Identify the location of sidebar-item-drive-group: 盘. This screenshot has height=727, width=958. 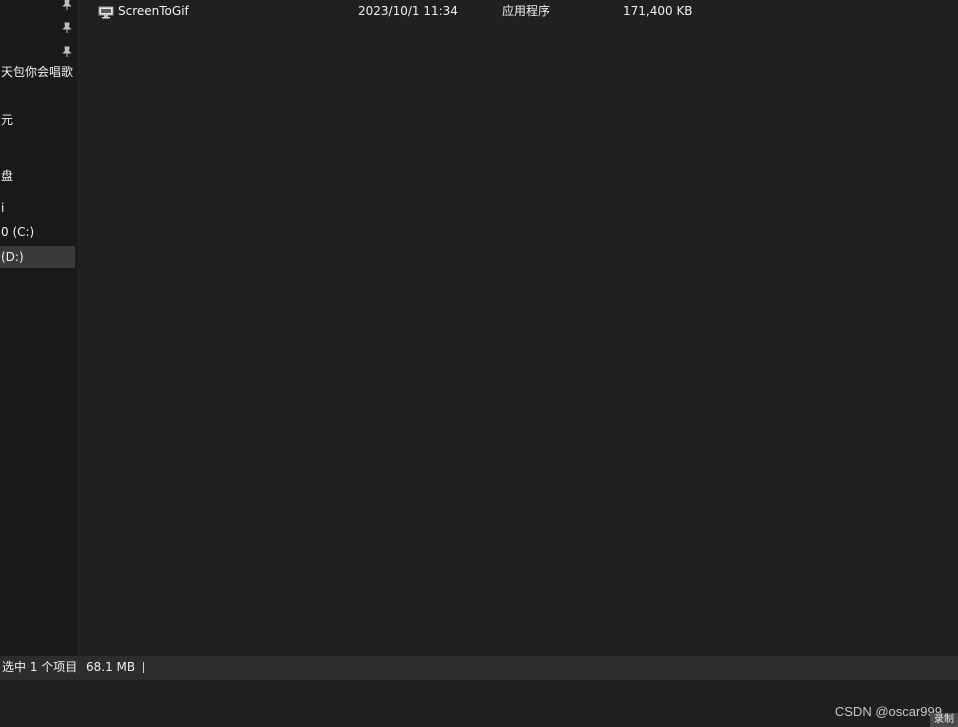
(37, 176).